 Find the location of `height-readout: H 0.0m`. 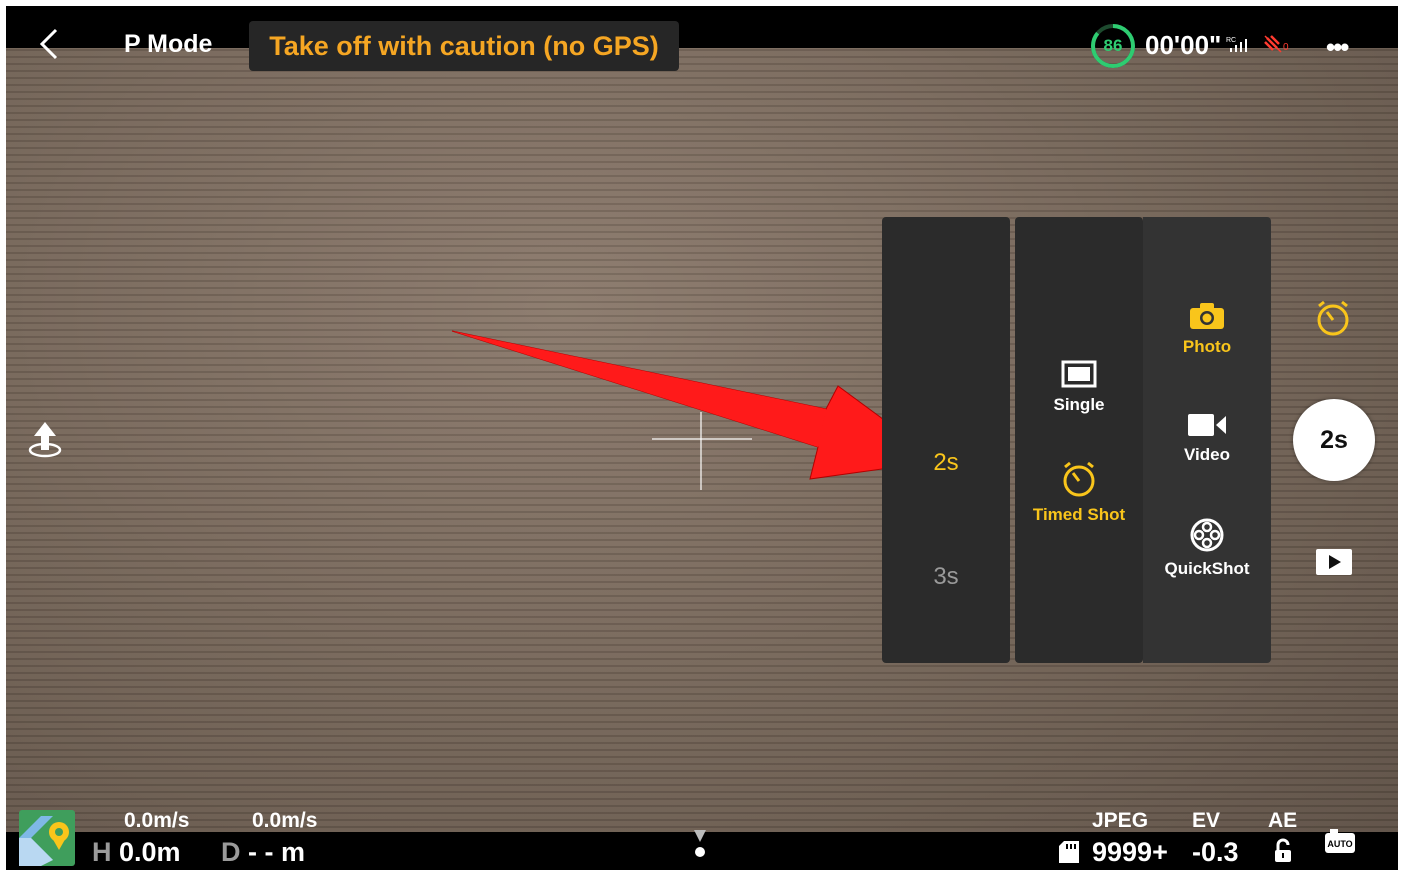

height-readout: H 0.0m is located at coordinates (136, 852).